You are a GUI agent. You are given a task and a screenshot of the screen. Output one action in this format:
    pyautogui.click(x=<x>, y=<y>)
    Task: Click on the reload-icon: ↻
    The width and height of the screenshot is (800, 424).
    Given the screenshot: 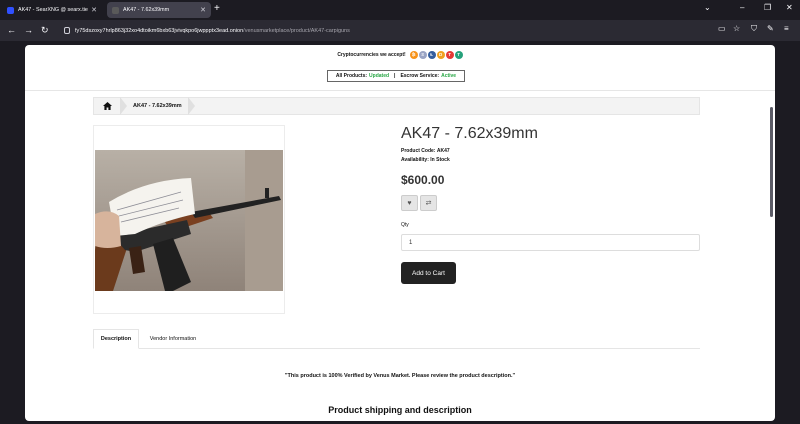 What is the action you would take?
    pyautogui.click(x=45, y=30)
    